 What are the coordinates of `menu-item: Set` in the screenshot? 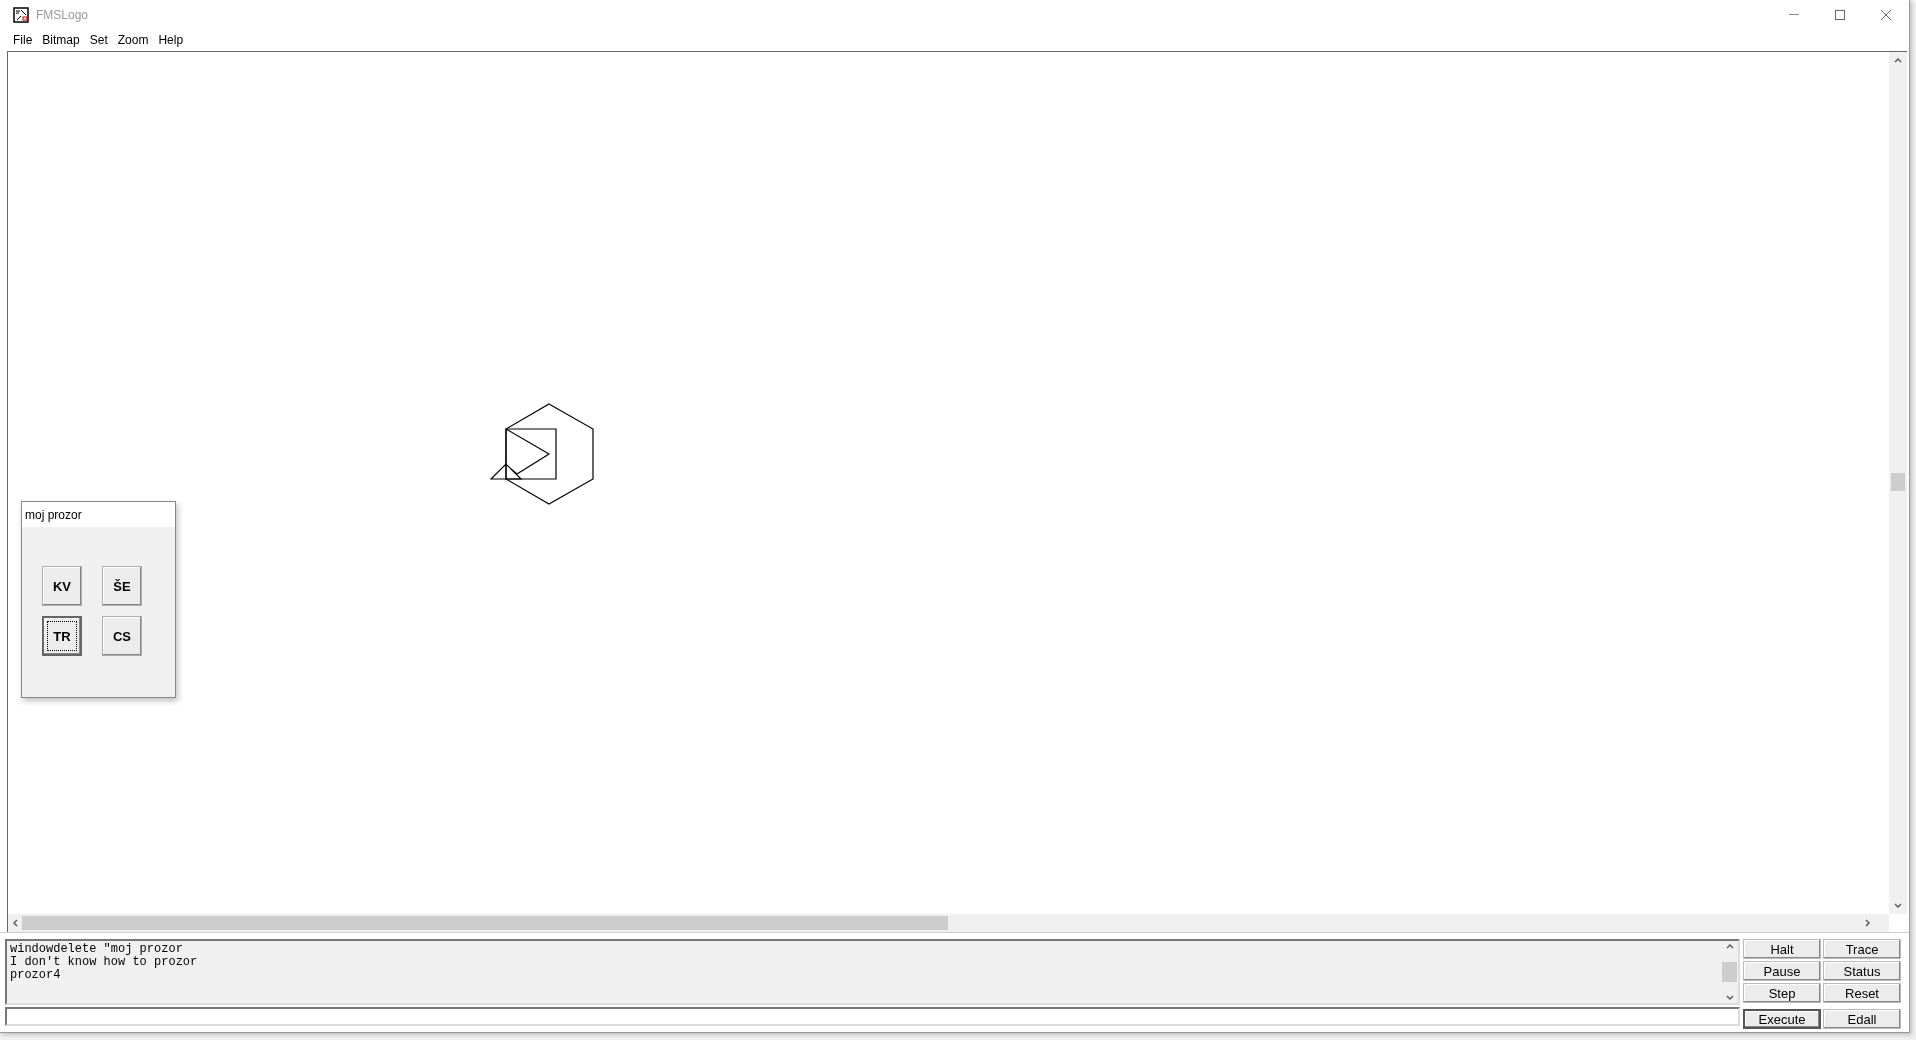 It's located at (98, 40).